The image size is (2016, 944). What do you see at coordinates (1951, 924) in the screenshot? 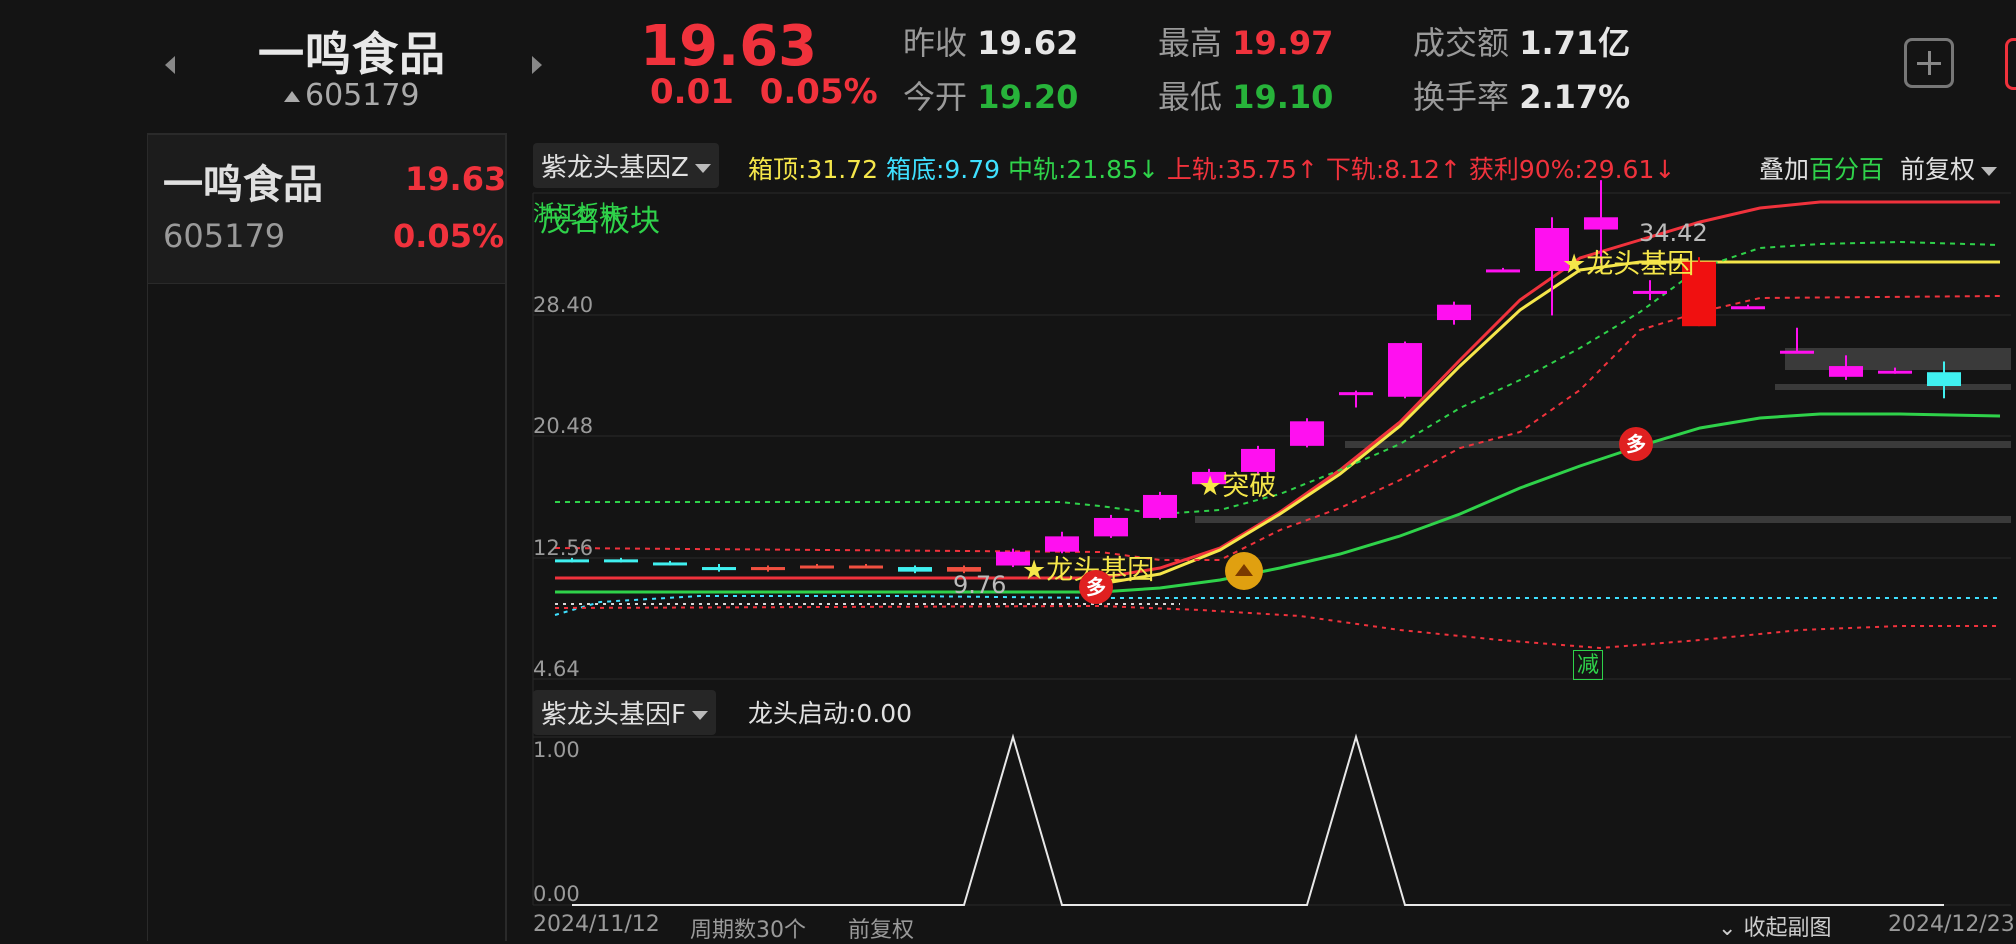
I see `date-end: 2024/12/23` at bounding box center [1951, 924].